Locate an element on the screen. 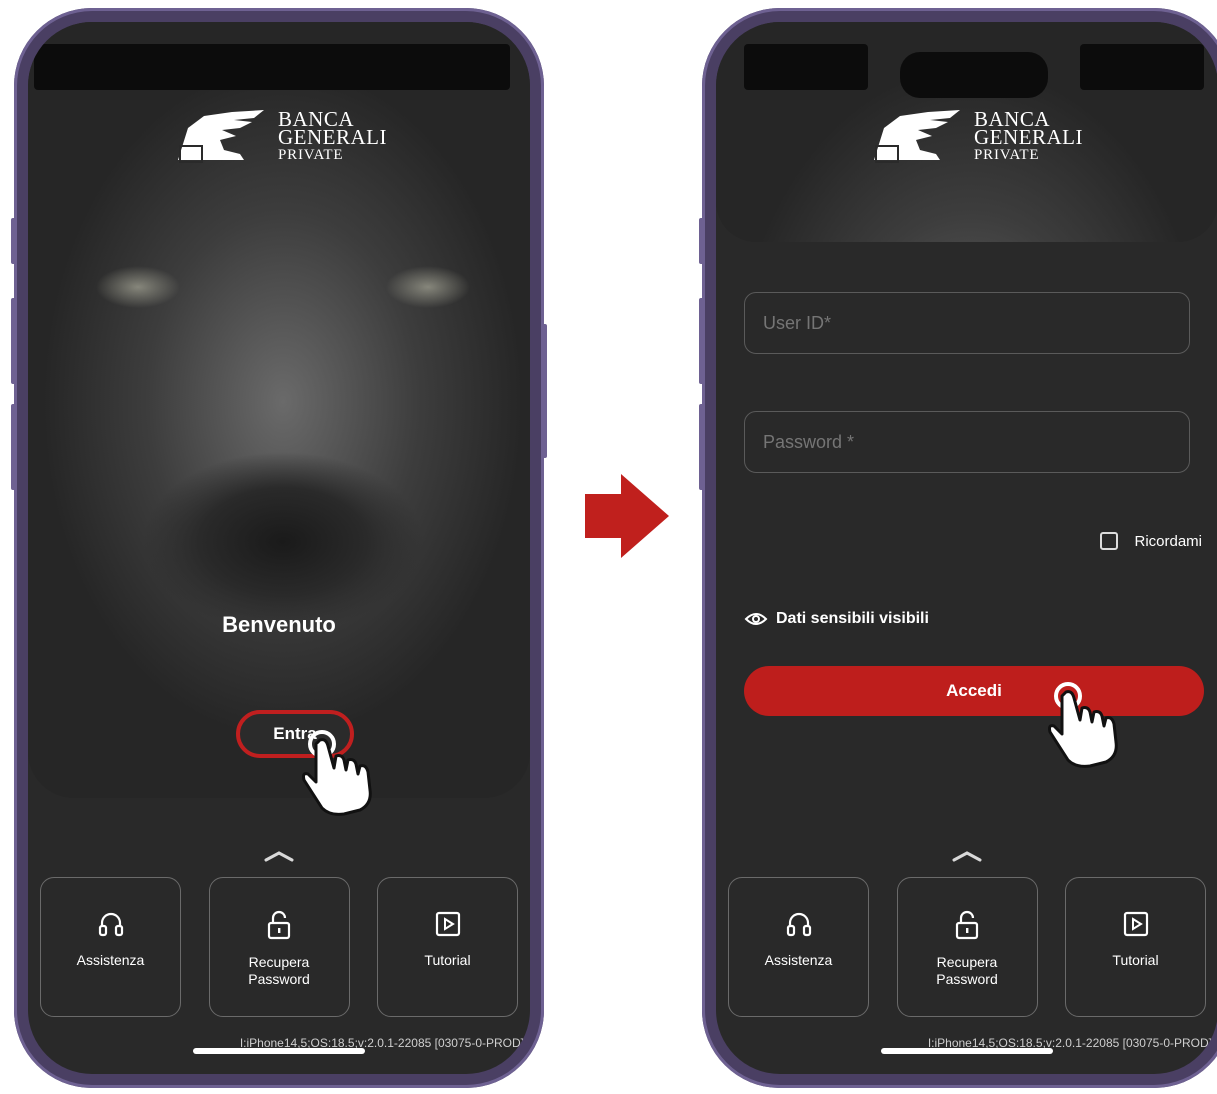 The height and width of the screenshot is (1094, 1217). remember-checkbox is located at coordinates (1109, 541).